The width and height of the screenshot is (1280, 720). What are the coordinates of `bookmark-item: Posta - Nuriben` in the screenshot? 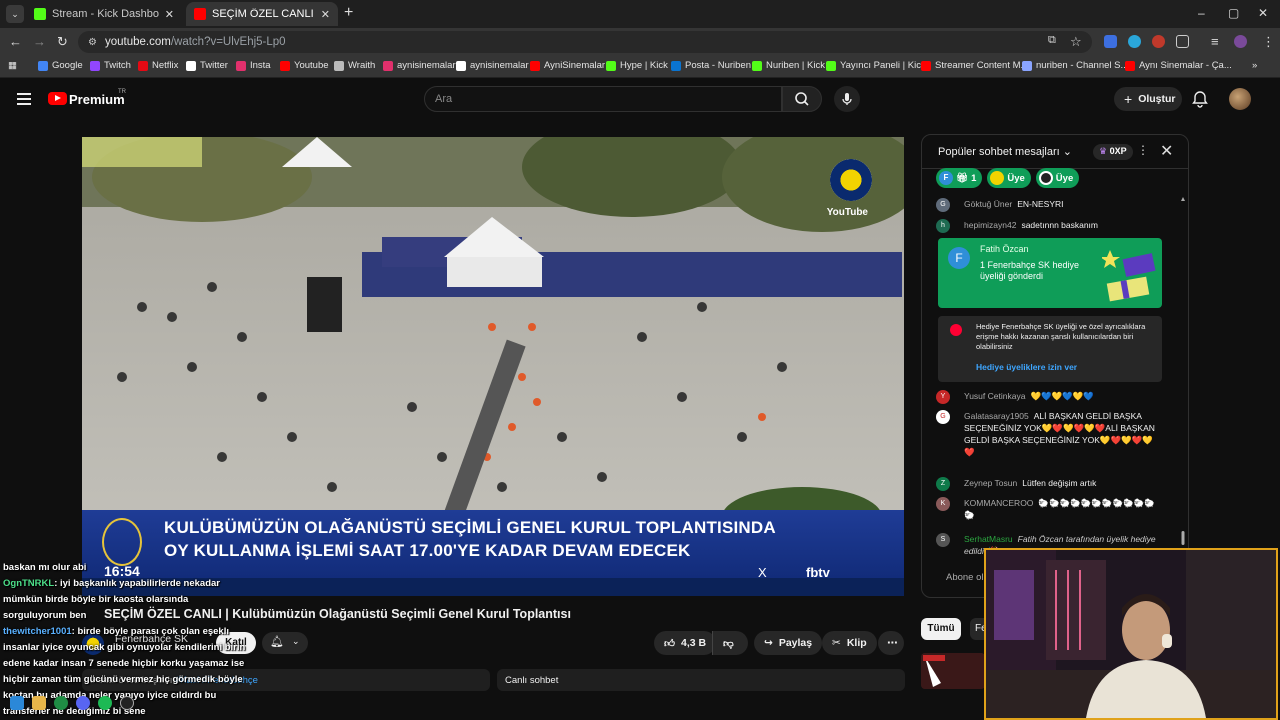 It's located at (711, 65).